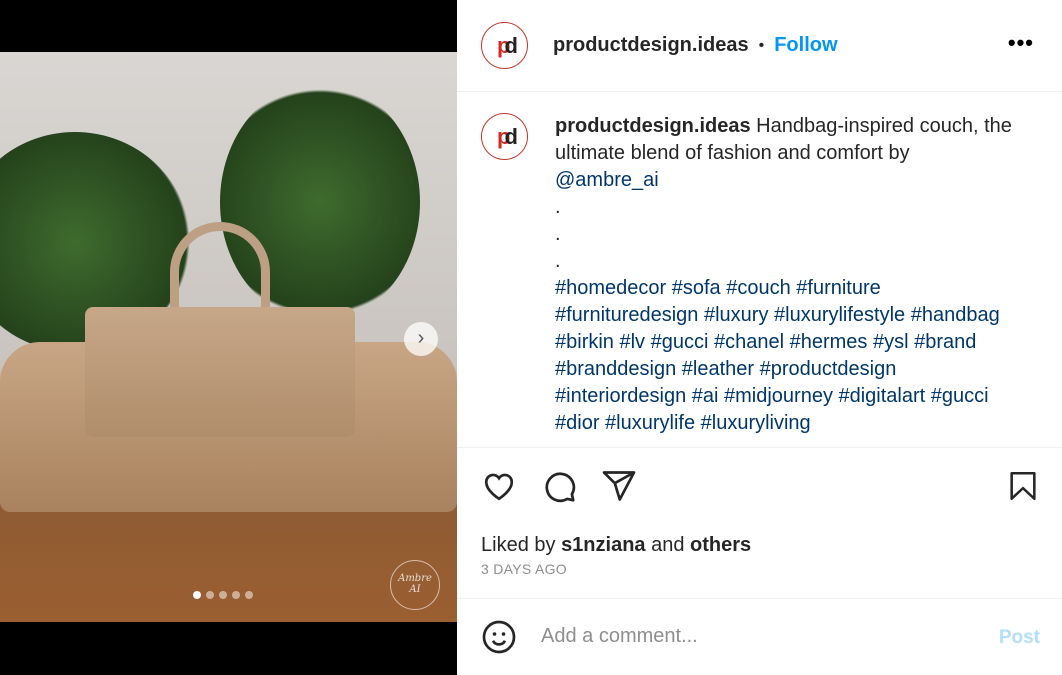  What do you see at coordinates (524, 569) in the screenshot?
I see `post-timestamp: 3 DAYS AGO` at bounding box center [524, 569].